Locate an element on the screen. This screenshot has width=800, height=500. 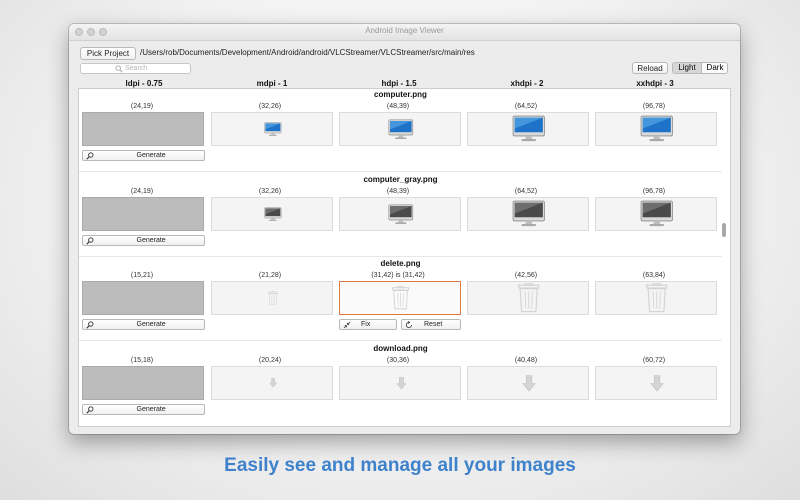
image-dimensions: (31,42) is (31,42) is located at coordinates (398, 275).